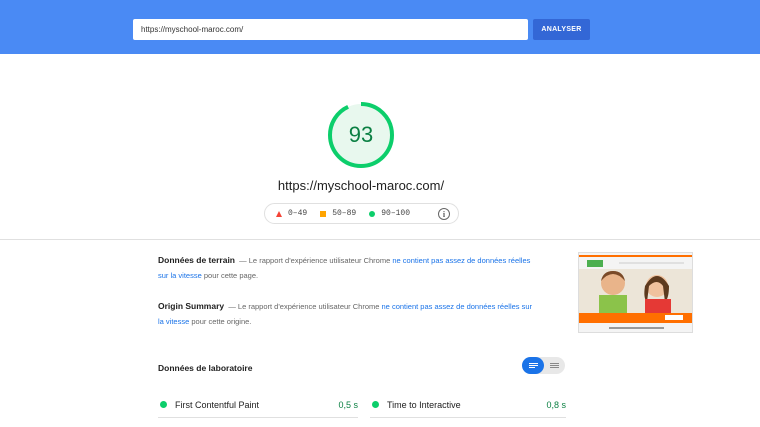  I want to click on detail-view-icon, so click(554, 365).